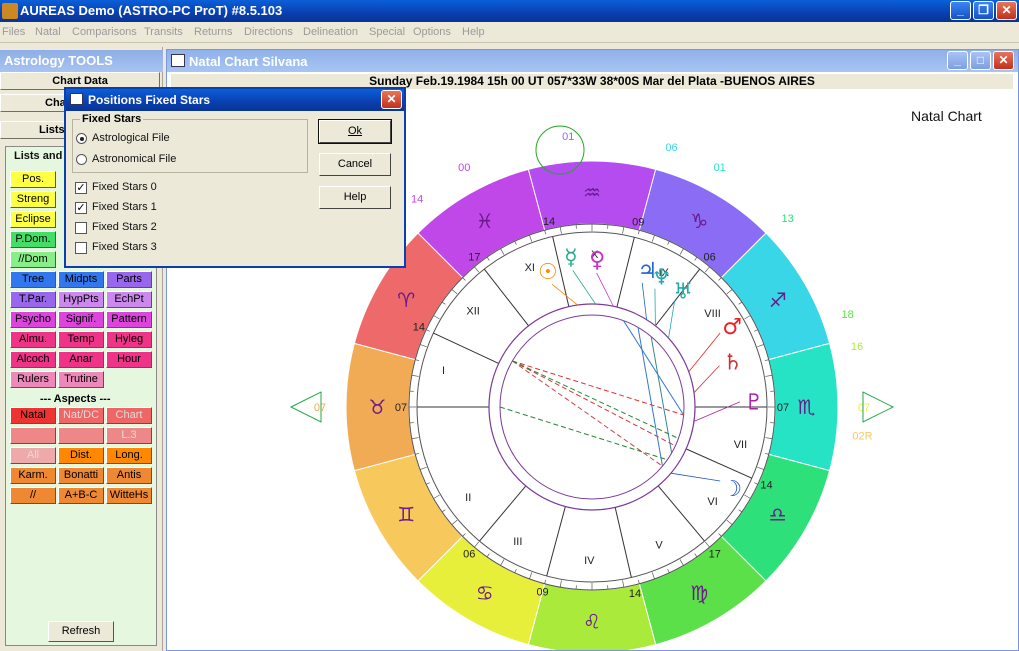 The height and width of the screenshot is (651, 1019). I want to click on sign-glyph: ♎, so click(778, 514).